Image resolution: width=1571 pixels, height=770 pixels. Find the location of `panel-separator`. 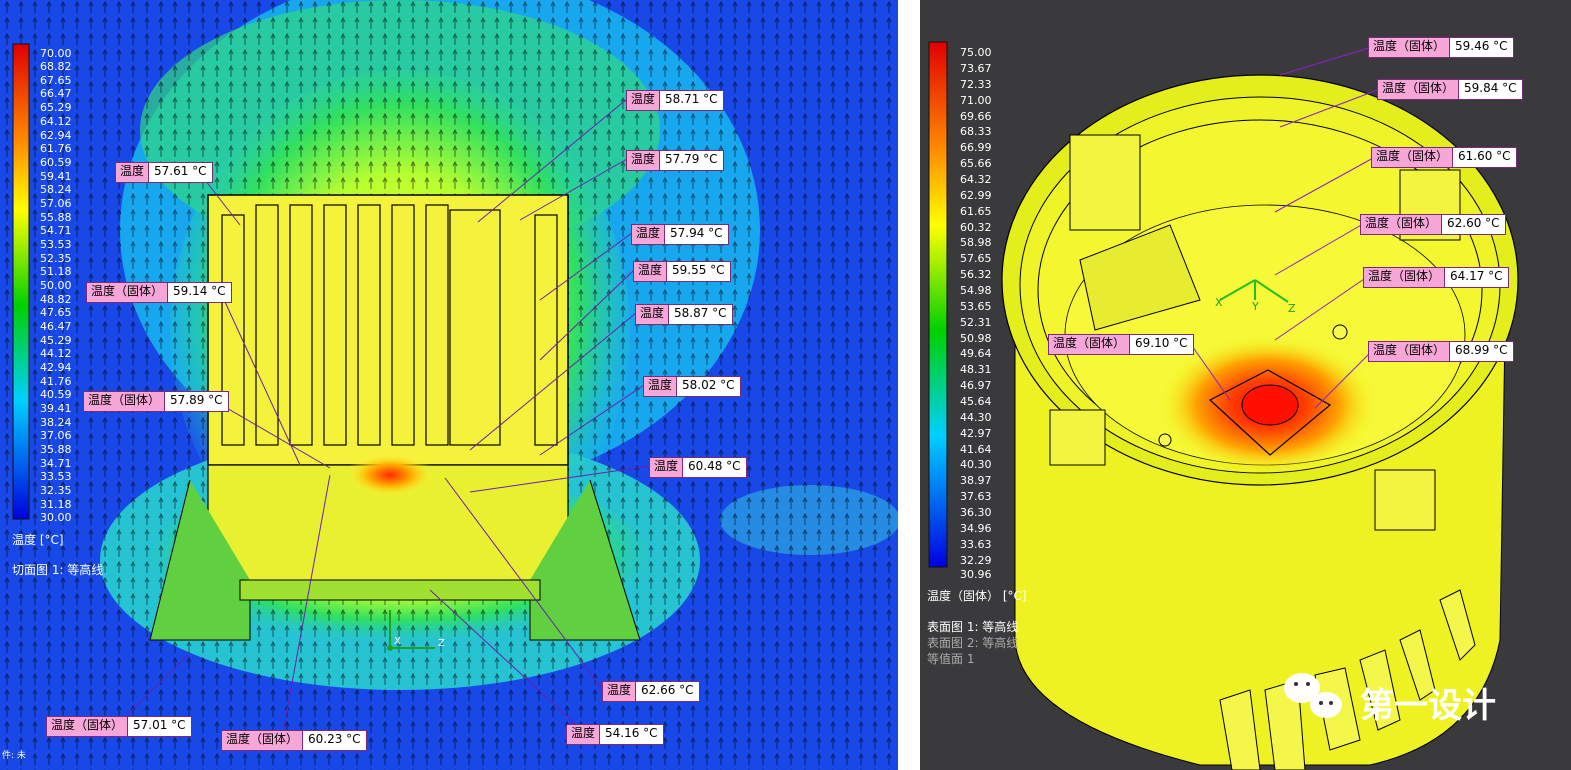

panel-separator is located at coordinates (909, 385).